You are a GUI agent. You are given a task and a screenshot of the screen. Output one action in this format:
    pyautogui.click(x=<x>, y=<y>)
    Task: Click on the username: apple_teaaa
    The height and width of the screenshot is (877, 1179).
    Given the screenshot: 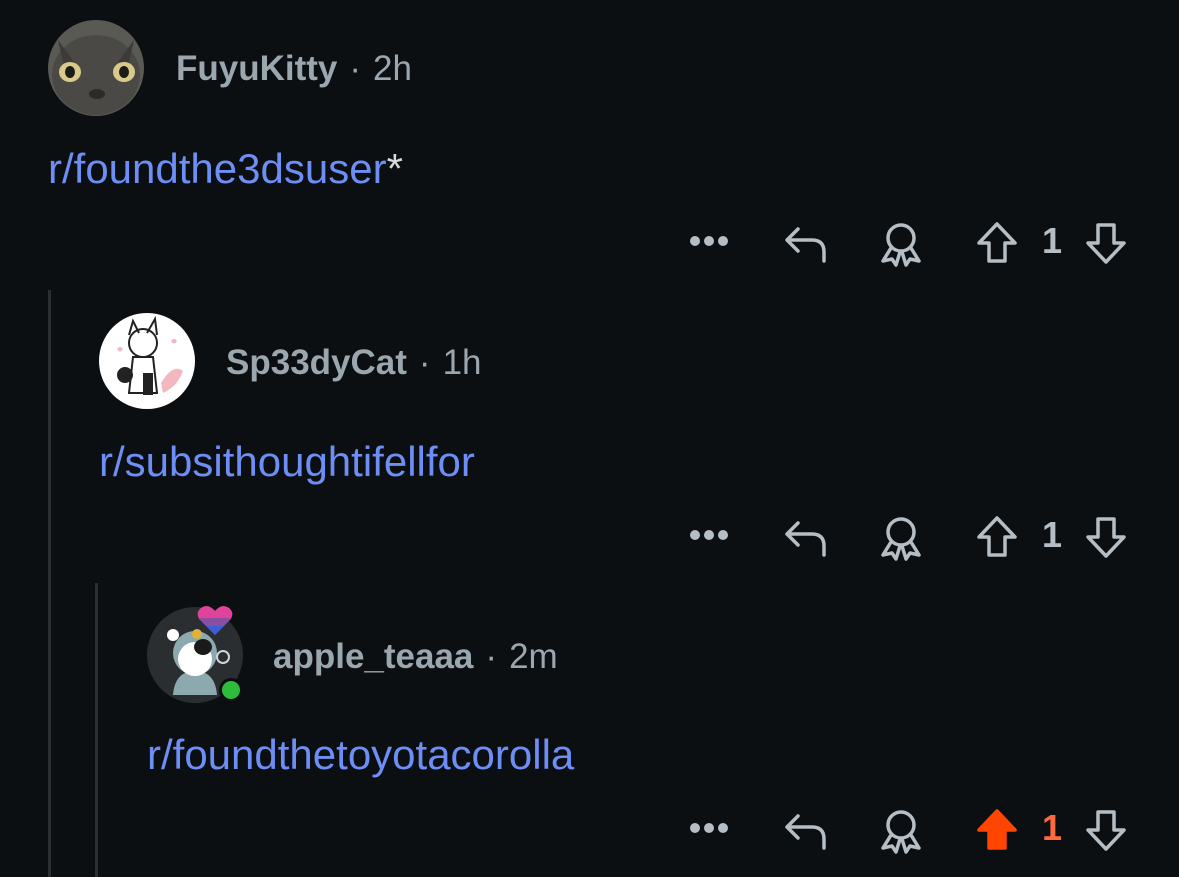 What is the action you would take?
    pyautogui.click(x=373, y=656)
    